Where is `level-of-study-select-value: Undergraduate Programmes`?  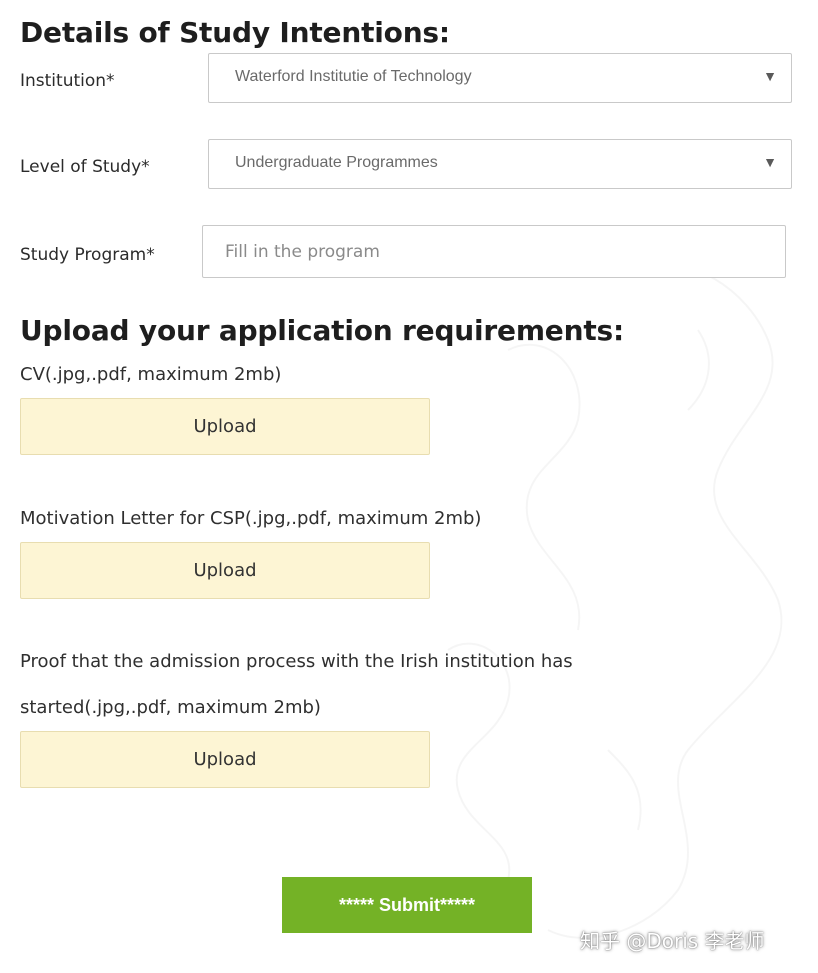
level-of-study-select-value: Undergraduate Programmes is located at coordinates (336, 162).